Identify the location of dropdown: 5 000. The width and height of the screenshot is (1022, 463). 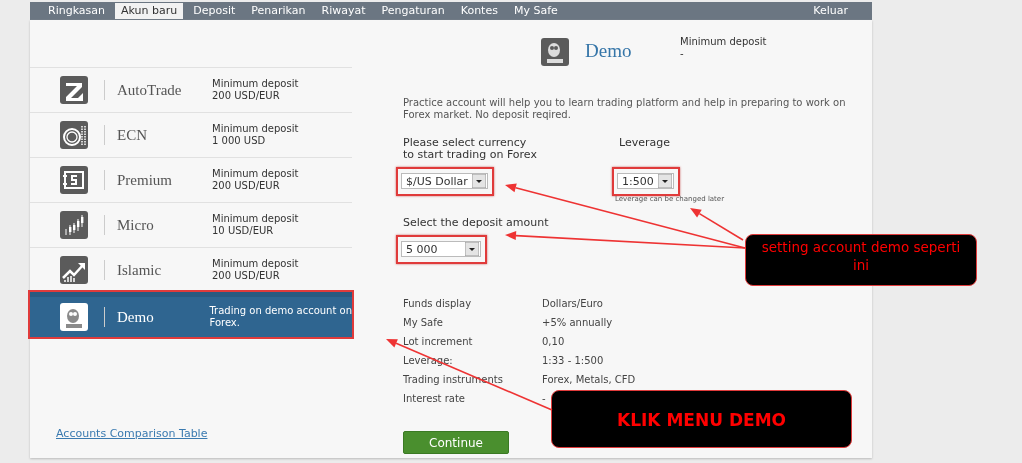
(441, 249).